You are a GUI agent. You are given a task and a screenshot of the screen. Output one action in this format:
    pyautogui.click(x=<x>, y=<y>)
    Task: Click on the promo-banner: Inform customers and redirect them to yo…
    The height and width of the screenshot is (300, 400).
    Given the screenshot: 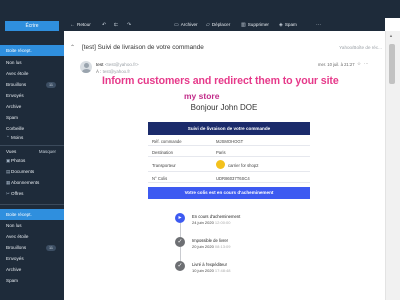 What is the action you would take?
    pyautogui.click(x=220, y=81)
    